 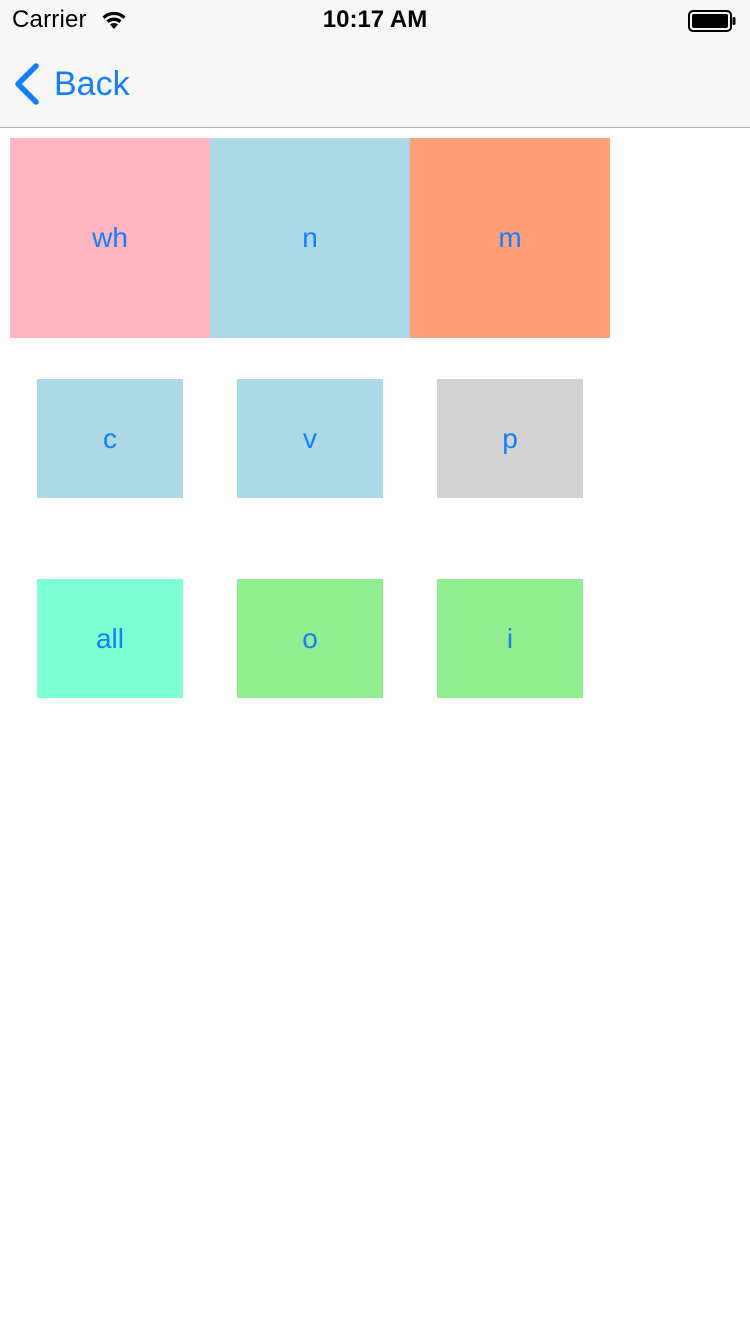 I want to click on tile-label: i, so click(x=510, y=638).